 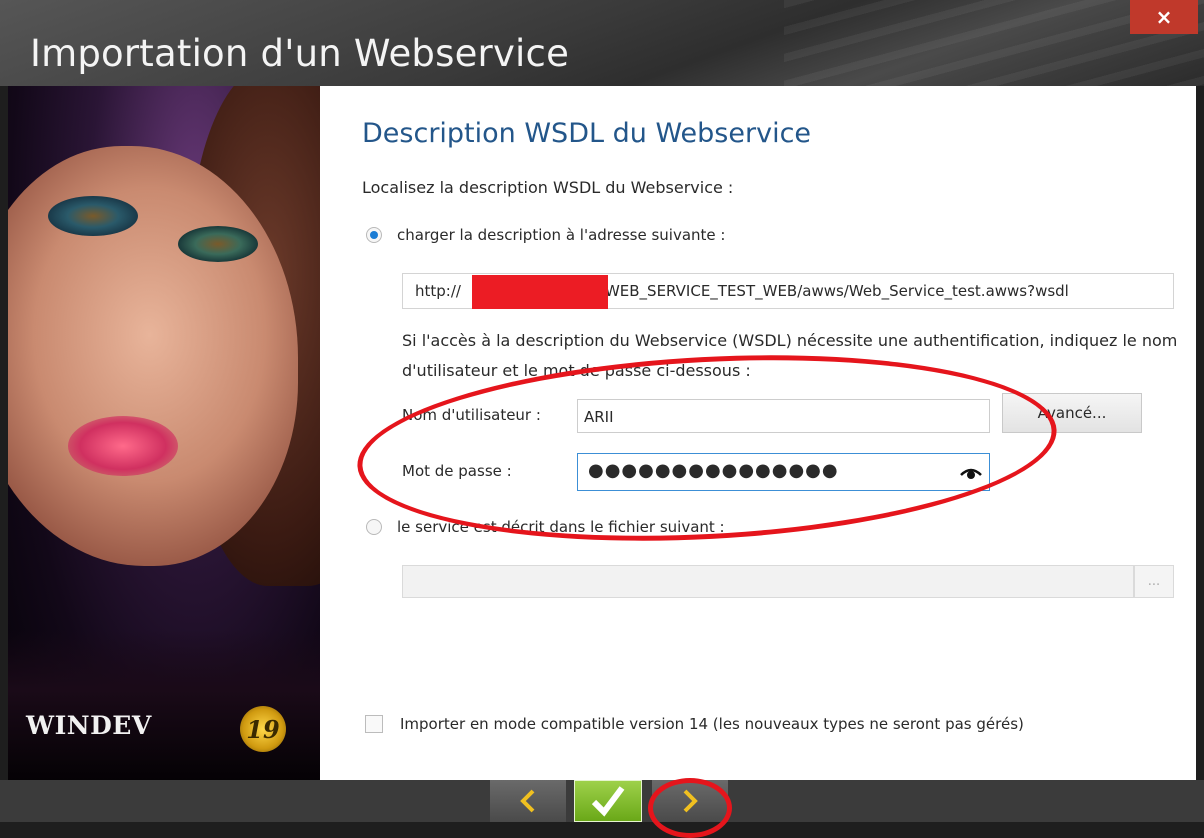 I want to click on radio-load-file, so click(x=374, y=527).